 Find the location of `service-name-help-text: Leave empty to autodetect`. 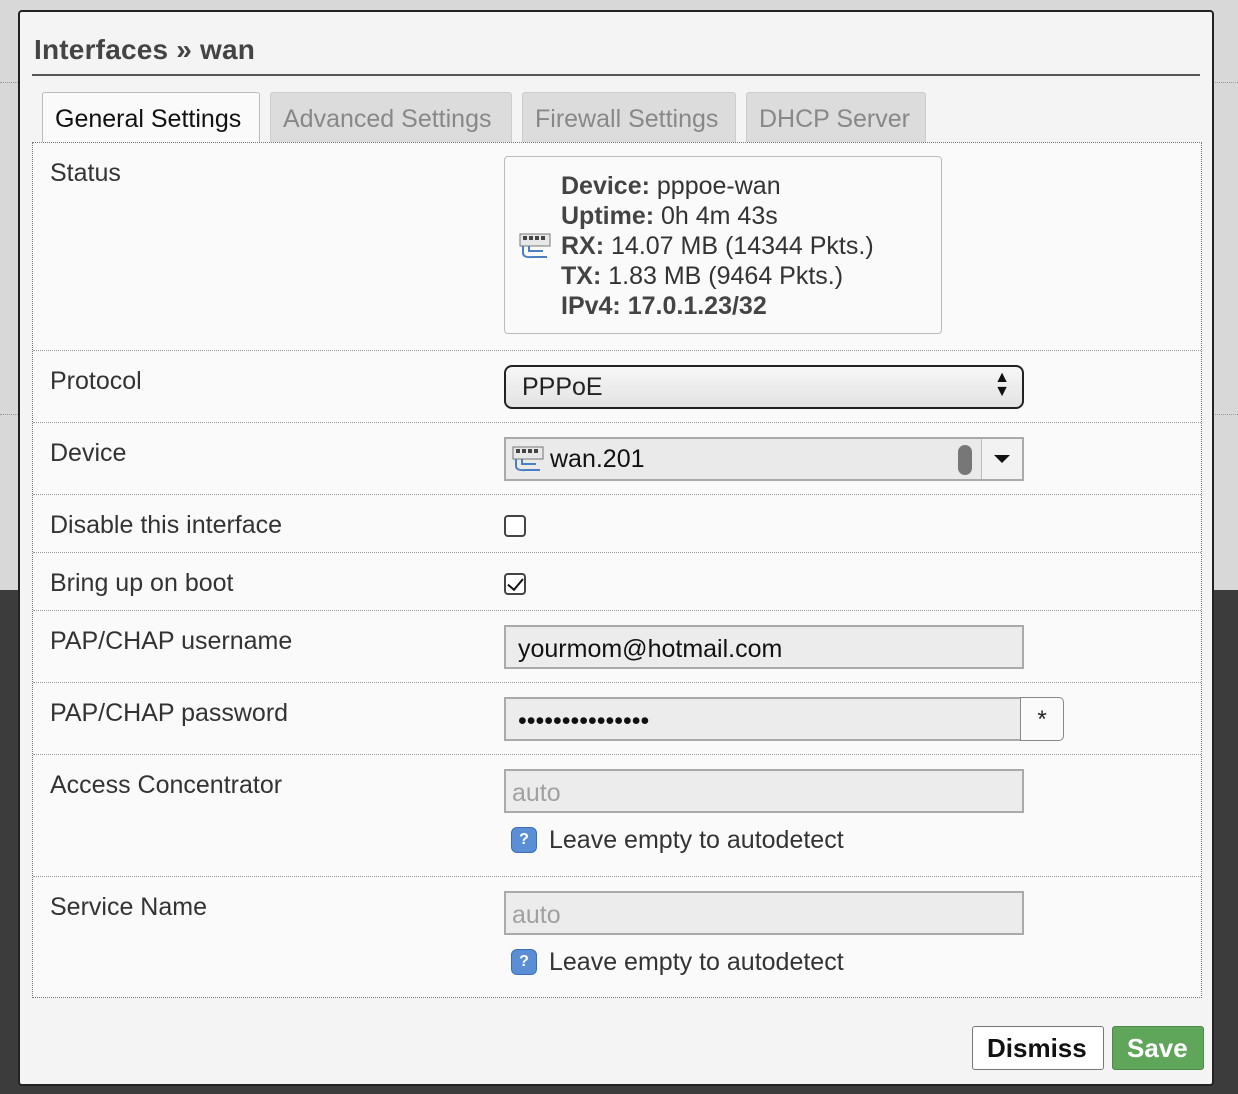

service-name-help-text: Leave empty to autodetect is located at coordinates (696, 961).